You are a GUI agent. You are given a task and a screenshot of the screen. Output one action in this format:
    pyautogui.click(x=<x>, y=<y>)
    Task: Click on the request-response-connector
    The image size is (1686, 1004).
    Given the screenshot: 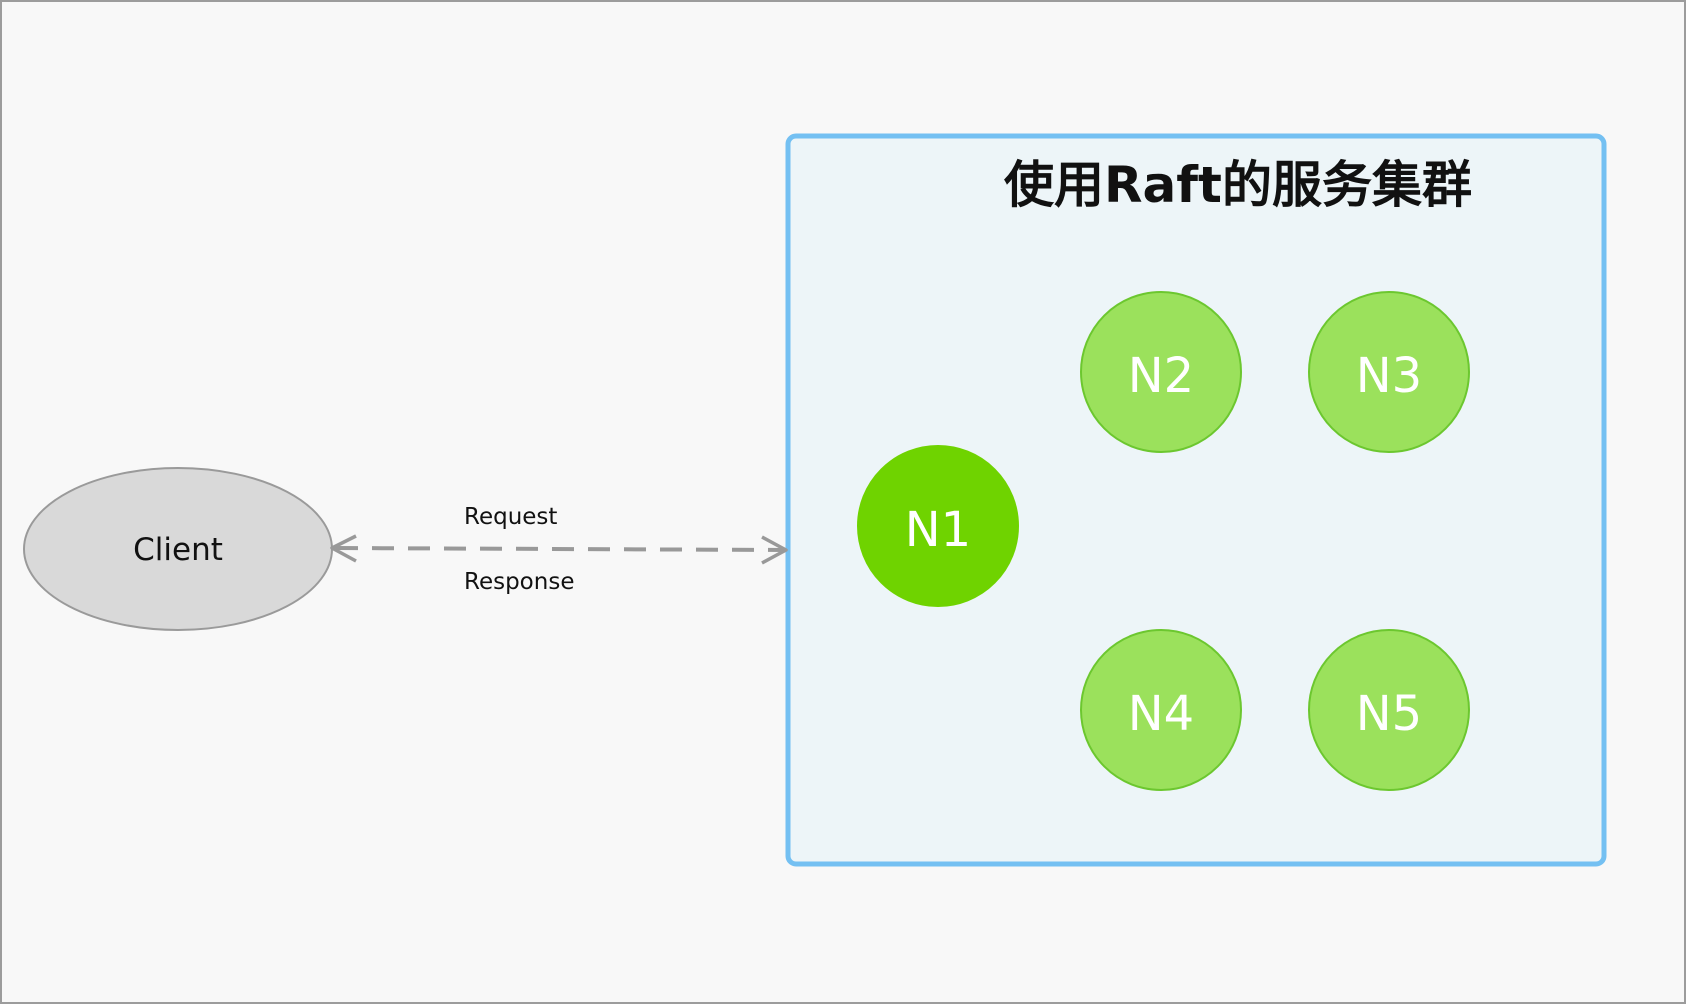 What is the action you would take?
    pyautogui.click(x=559, y=549)
    